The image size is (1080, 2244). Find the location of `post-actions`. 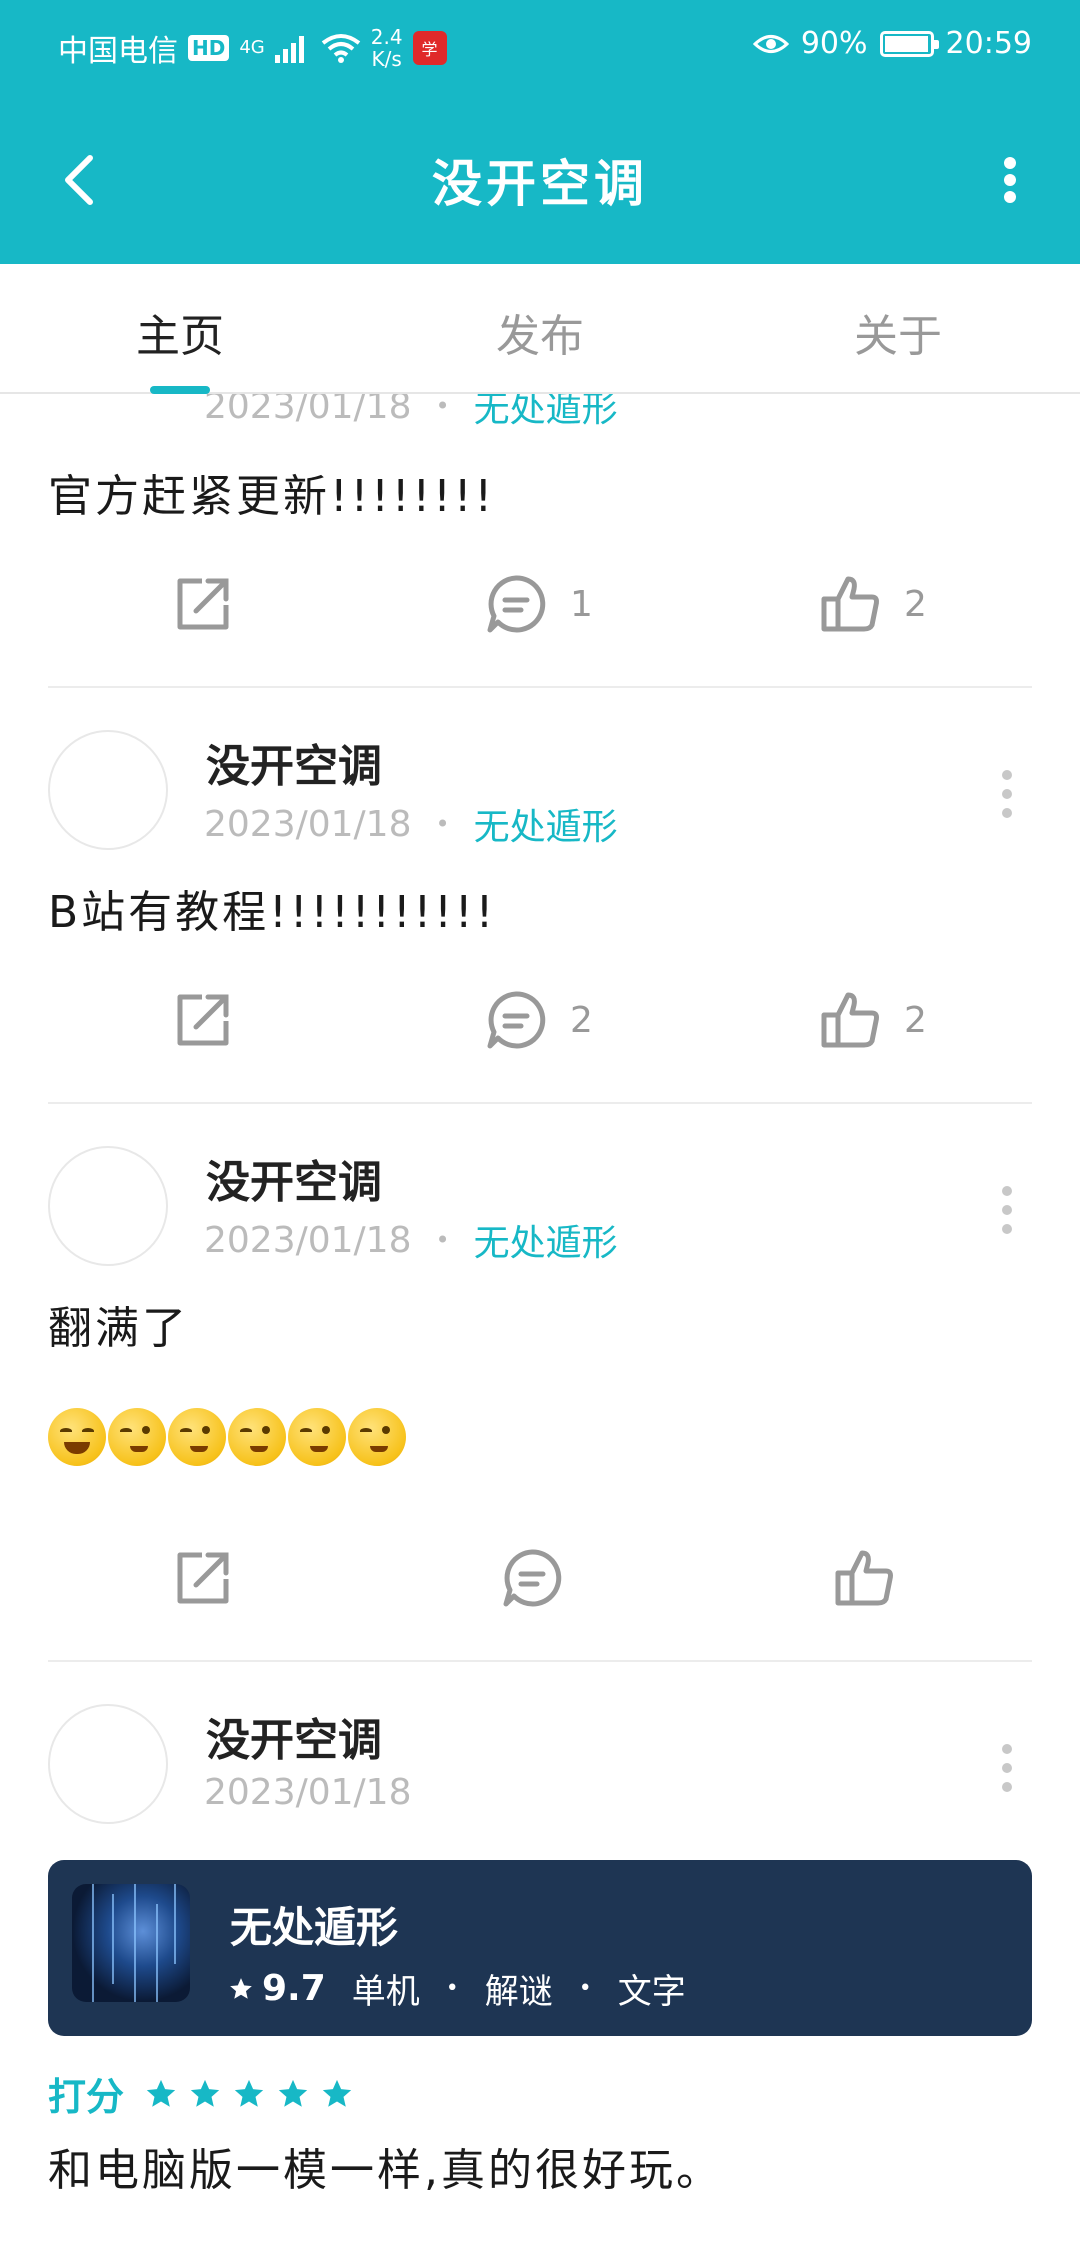

post-actions is located at coordinates (540, 1578).